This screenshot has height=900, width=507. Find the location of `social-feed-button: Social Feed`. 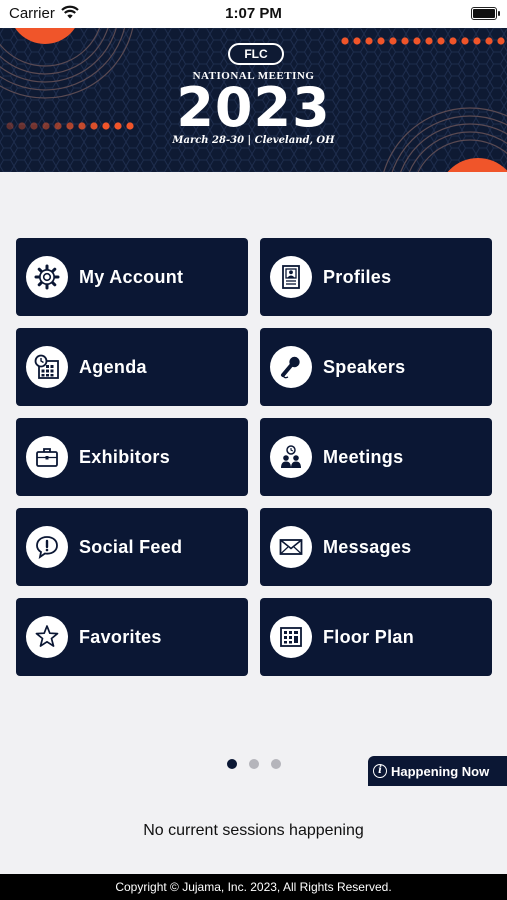

social-feed-button: Social Feed is located at coordinates (132, 547).